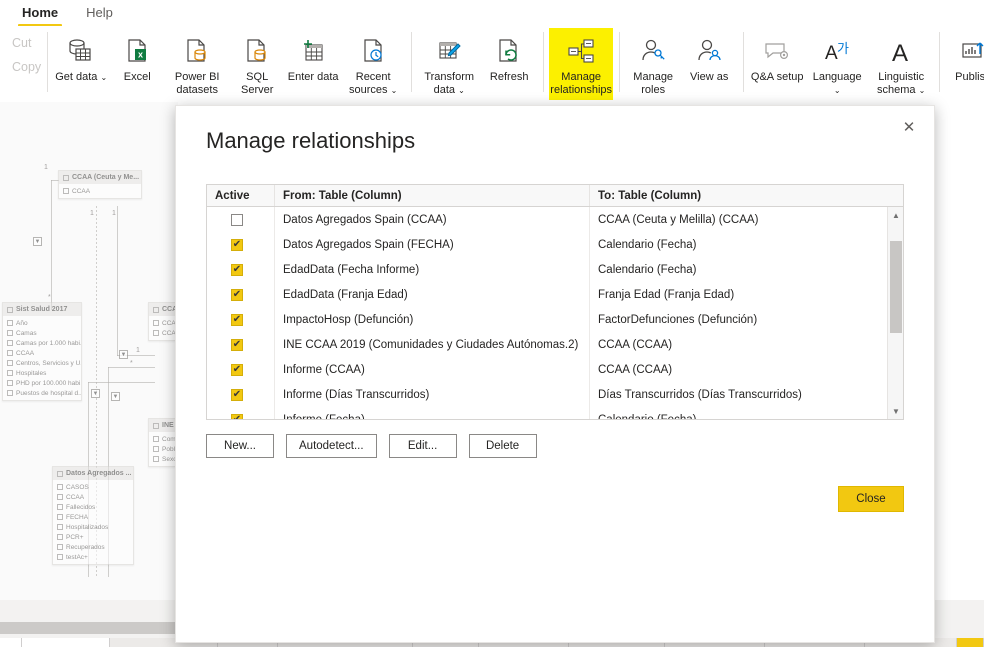 This screenshot has height=647, width=984. I want to click on delete-button: Delete, so click(502, 446).